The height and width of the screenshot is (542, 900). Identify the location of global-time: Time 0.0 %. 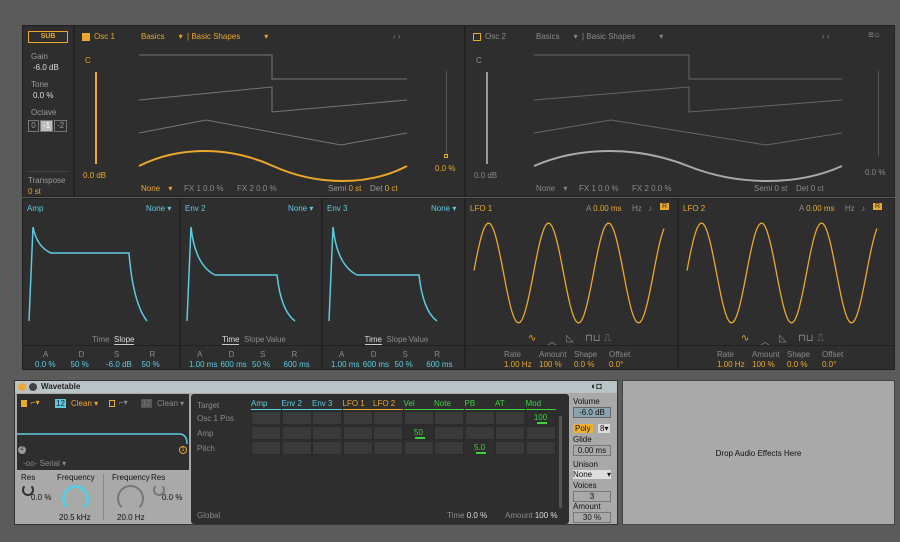
(467, 515).